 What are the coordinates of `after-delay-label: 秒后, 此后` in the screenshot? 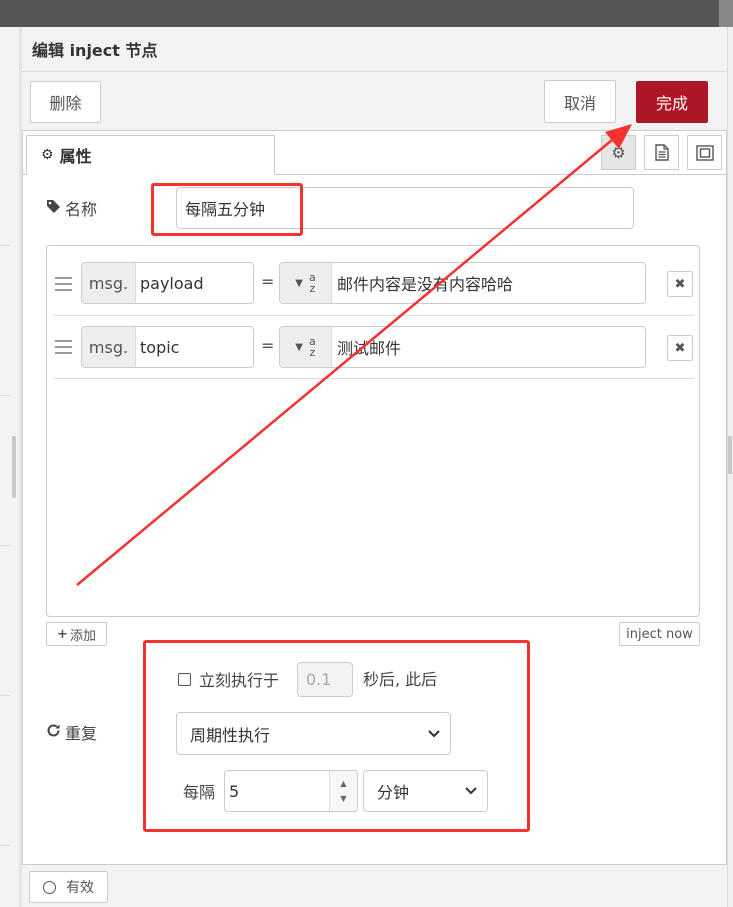 It's located at (400, 679).